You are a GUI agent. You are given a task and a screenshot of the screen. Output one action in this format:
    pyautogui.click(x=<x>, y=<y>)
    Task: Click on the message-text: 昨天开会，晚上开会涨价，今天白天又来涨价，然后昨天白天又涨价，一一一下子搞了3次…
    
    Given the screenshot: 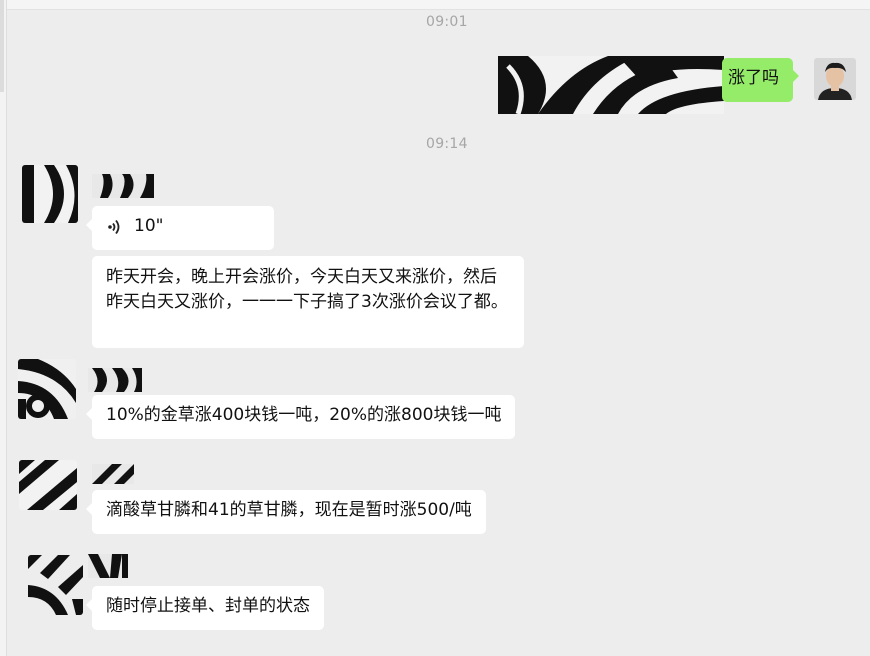 What is the action you would take?
    pyautogui.click(x=307, y=289)
    